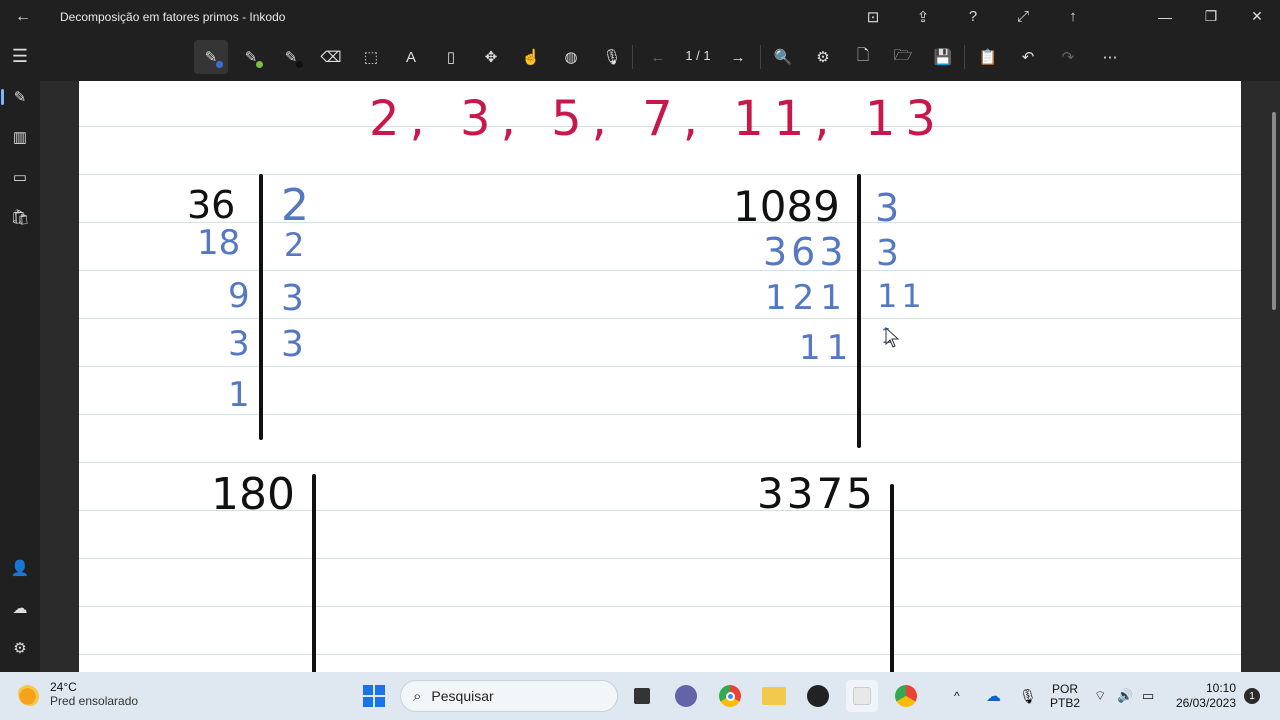 This screenshot has width=1280, height=720. What do you see at coordinates (818, 696) in the screenshot?
I see `obs-icon` at bounding box center [818, 696].